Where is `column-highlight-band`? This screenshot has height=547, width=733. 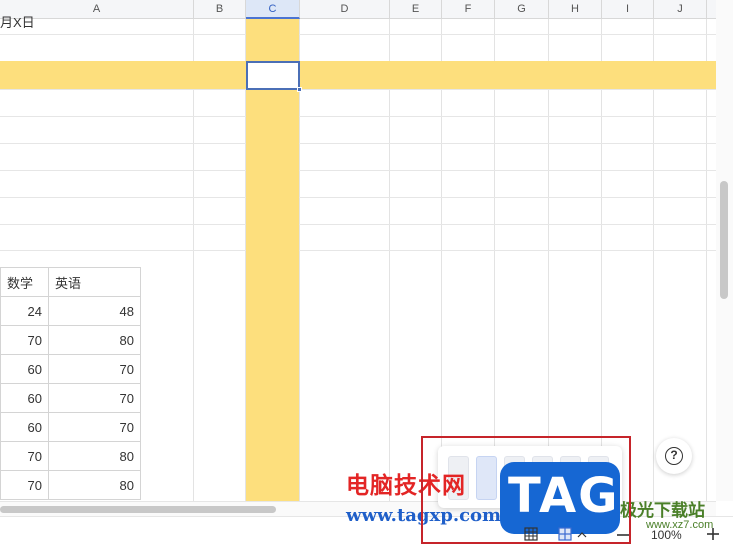 column-highlight-band is located at coordinates (272, 260).